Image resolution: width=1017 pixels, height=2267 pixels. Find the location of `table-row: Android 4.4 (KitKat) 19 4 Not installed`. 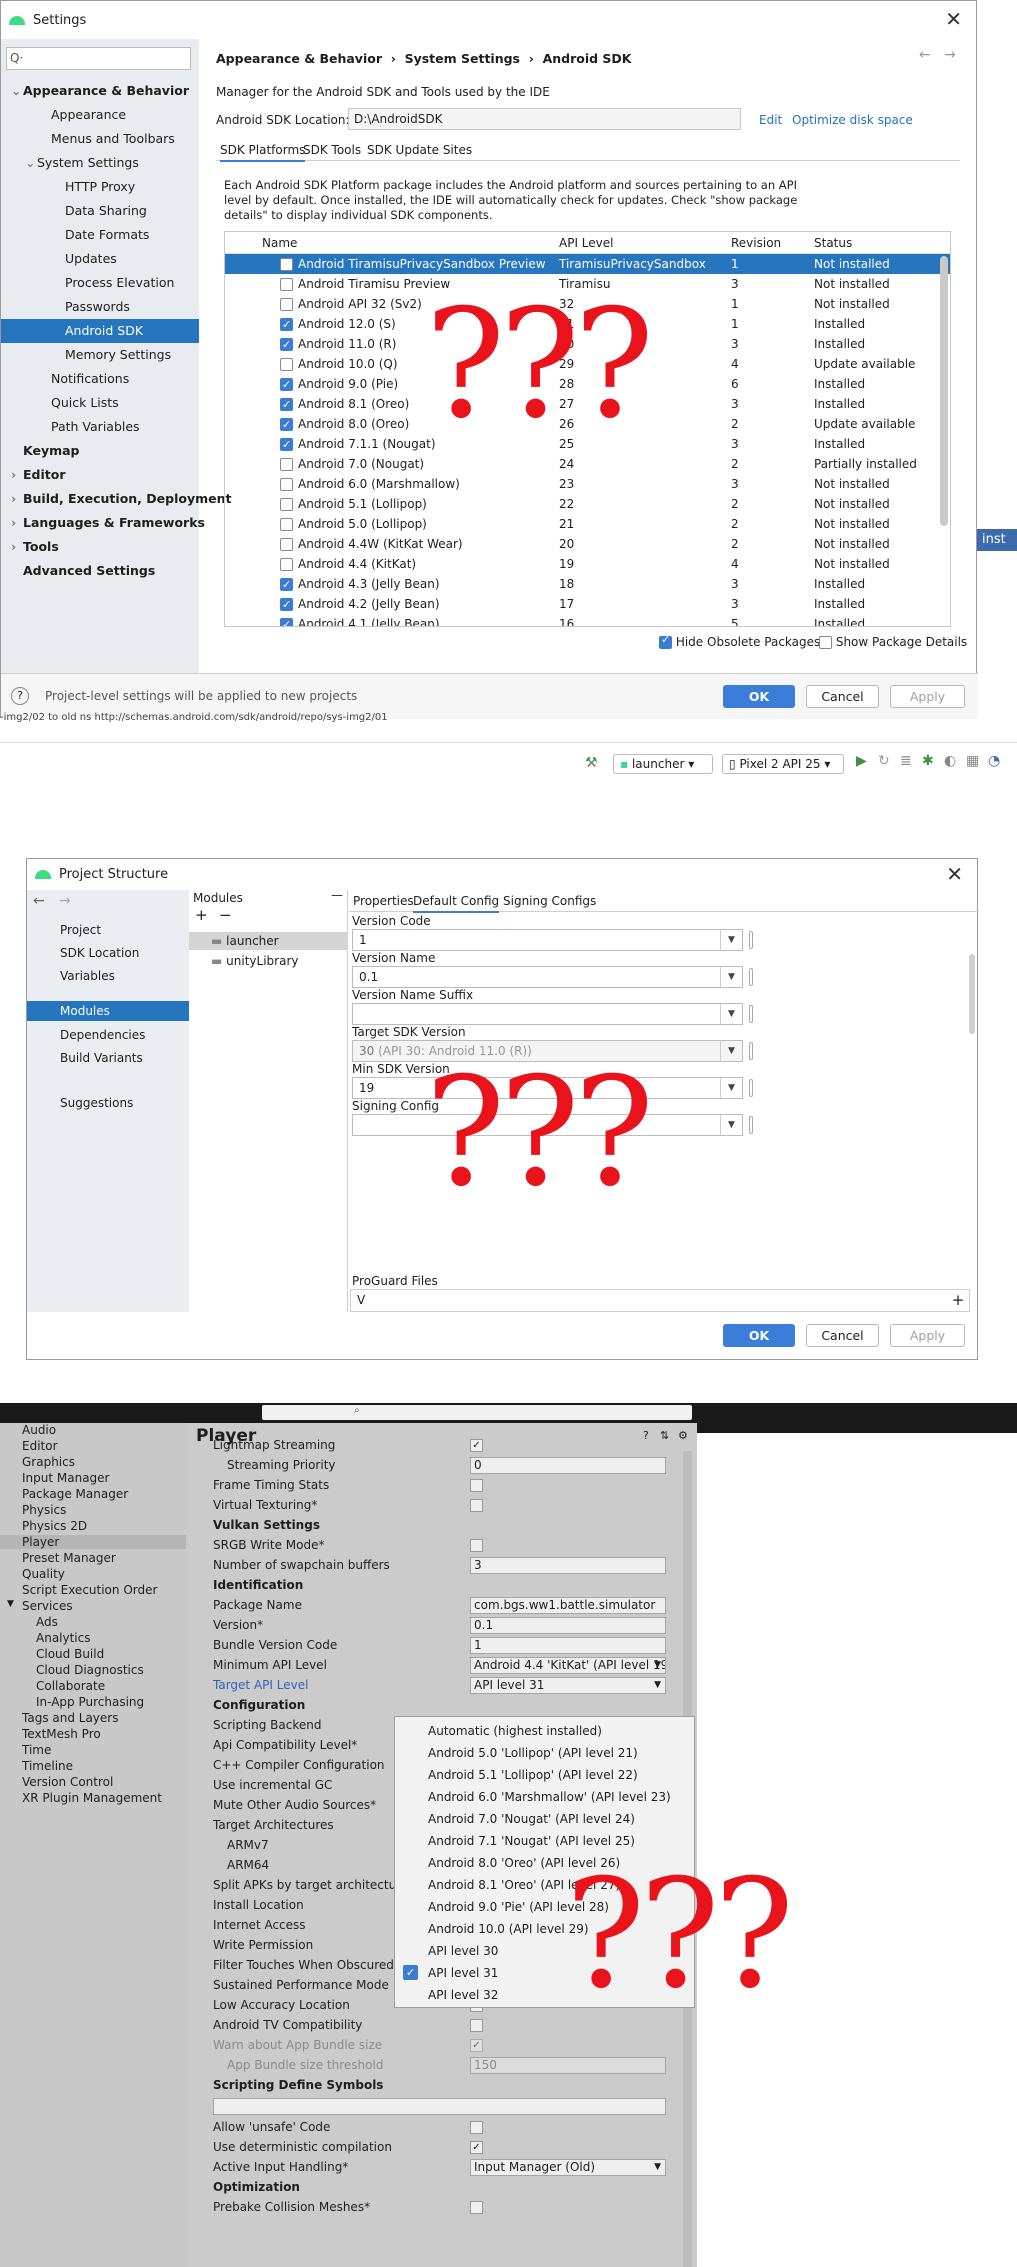

table-row: Android 4.4 (KitKat) 19 4 Not installed is located at coordinates (587, 564).